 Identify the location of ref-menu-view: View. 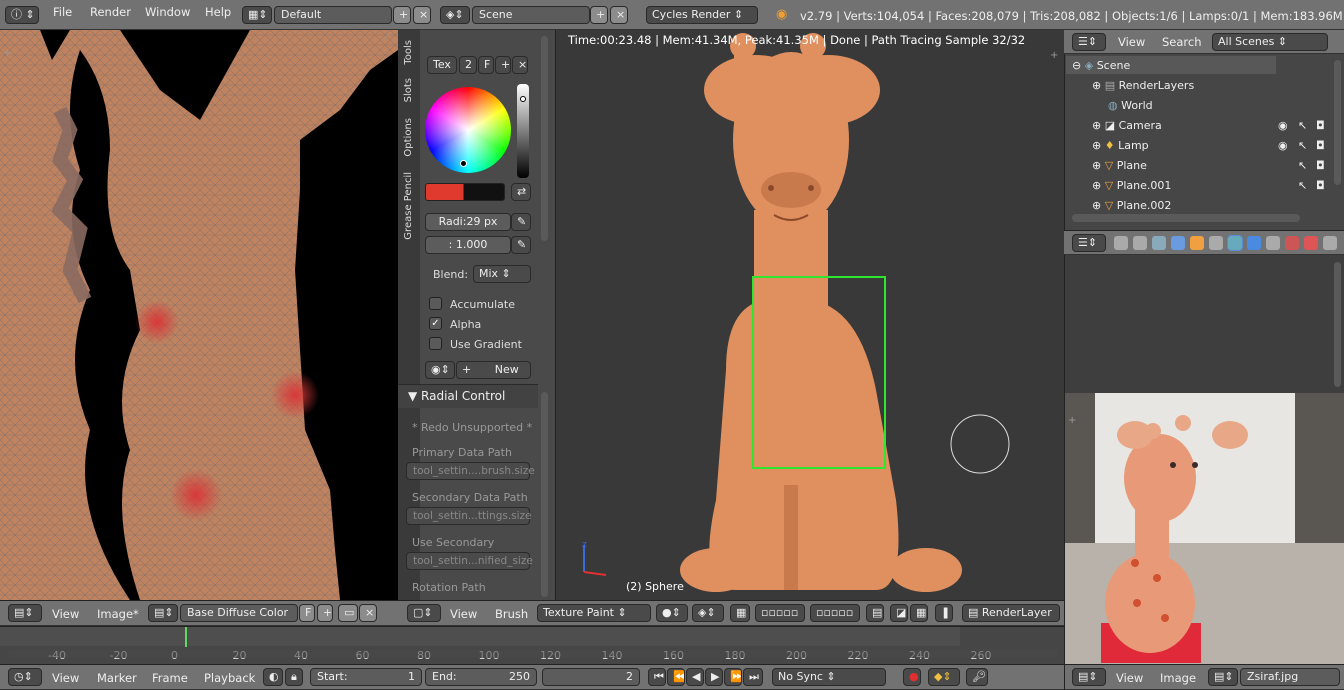
(1129, 678).